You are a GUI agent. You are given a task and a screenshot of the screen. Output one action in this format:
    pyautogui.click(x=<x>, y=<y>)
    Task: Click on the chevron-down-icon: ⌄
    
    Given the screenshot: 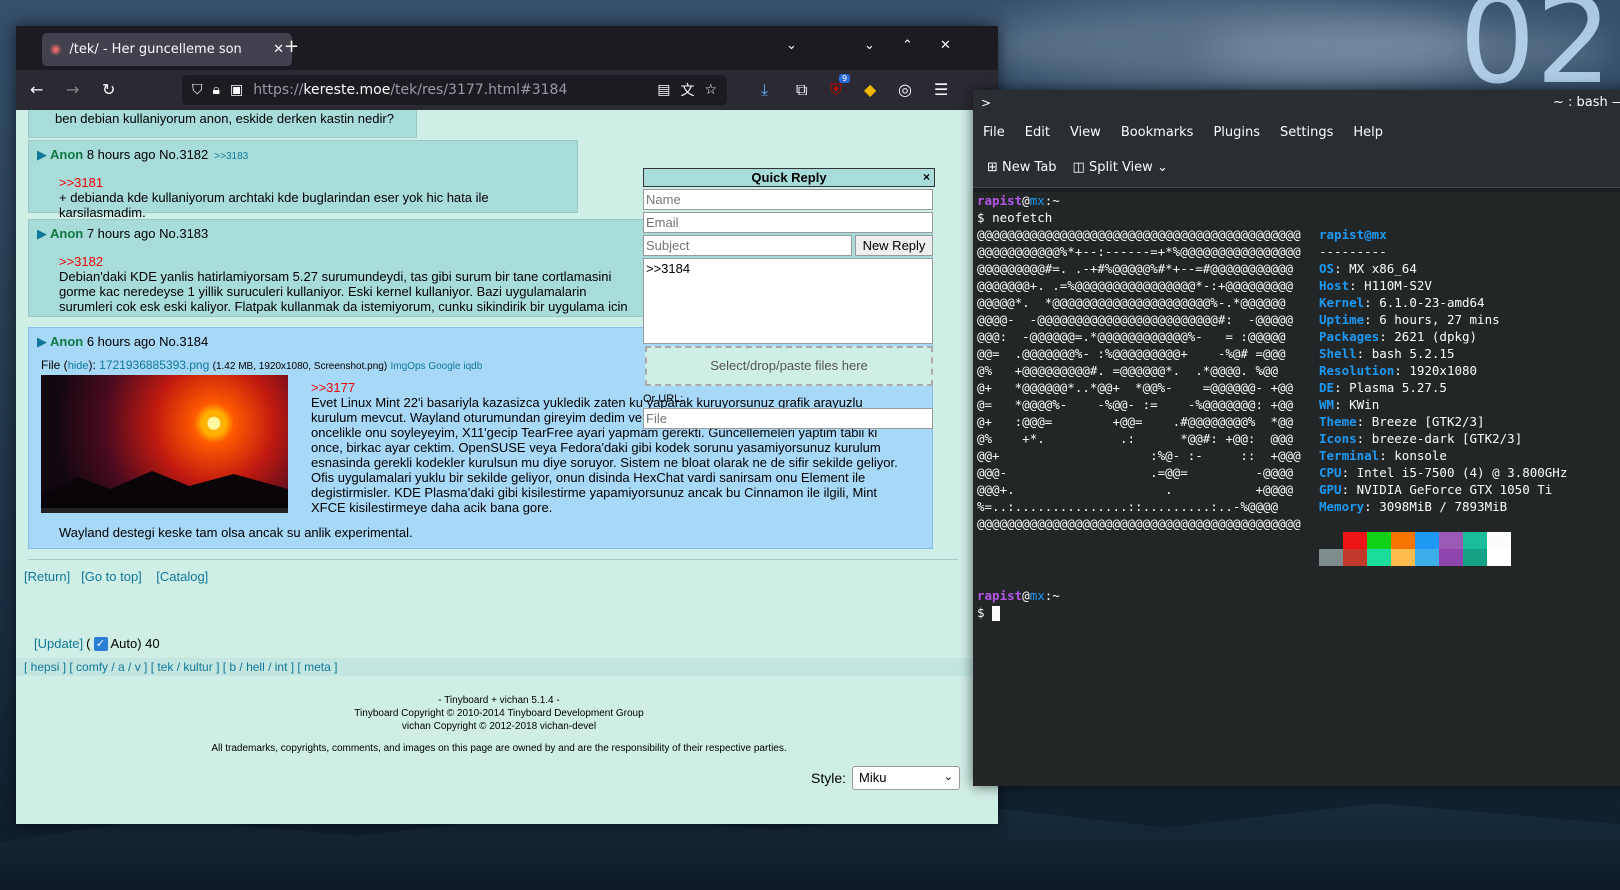 What is the action you would take?
    pyautogui.click(x=948, y=777)
    